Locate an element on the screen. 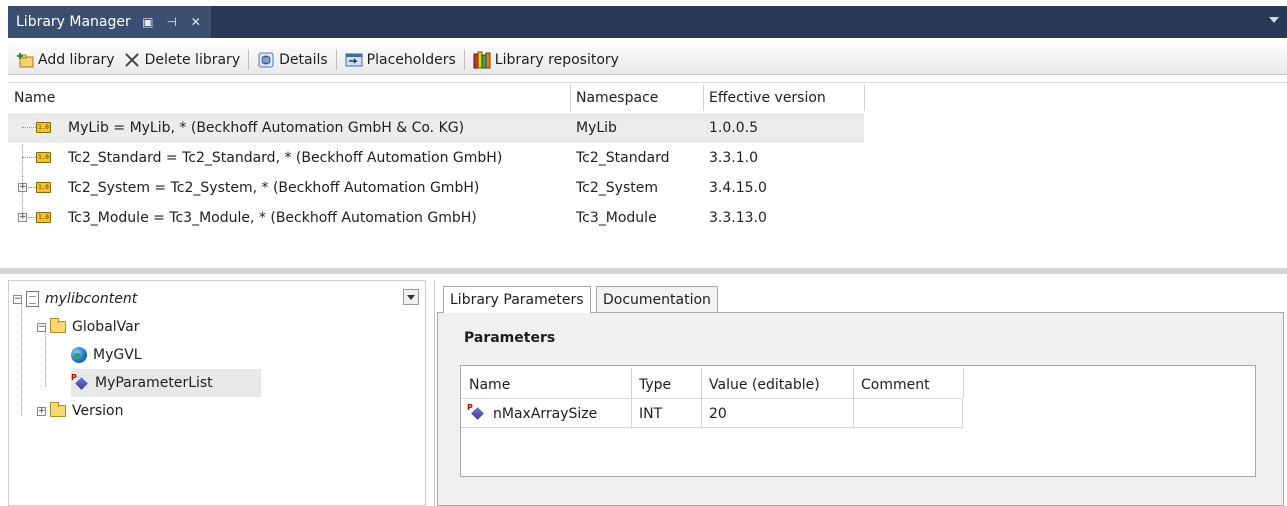 Image resolution: width=1287 pixels, height=506 pixels. library-namespace: MyLib is located at coordinates (596, 128).